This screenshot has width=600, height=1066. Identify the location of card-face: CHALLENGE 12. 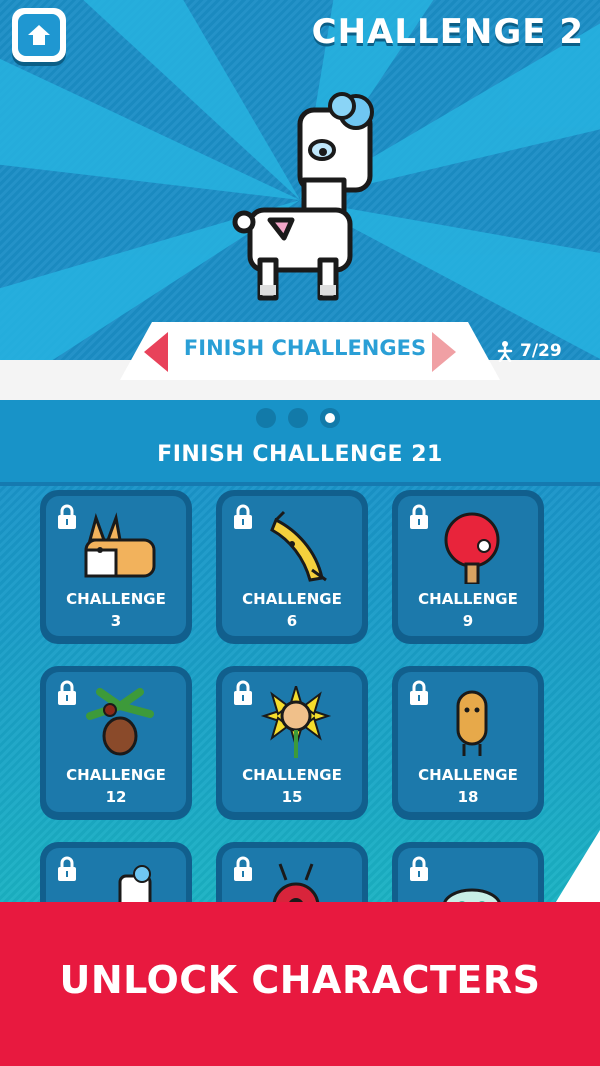
(116, 742).